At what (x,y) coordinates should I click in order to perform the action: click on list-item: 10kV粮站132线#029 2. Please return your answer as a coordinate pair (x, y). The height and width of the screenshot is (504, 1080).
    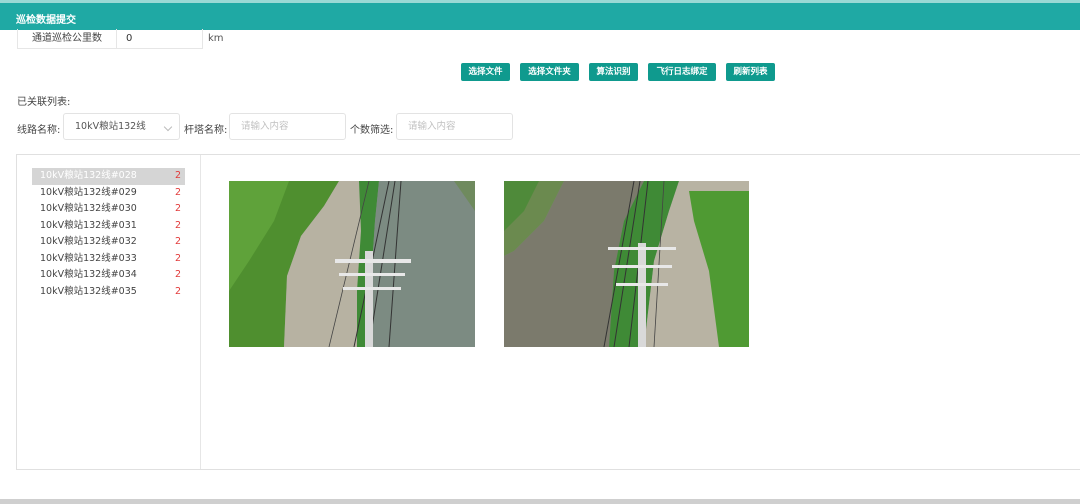
    Looking at the image, I should click on (108, 193).